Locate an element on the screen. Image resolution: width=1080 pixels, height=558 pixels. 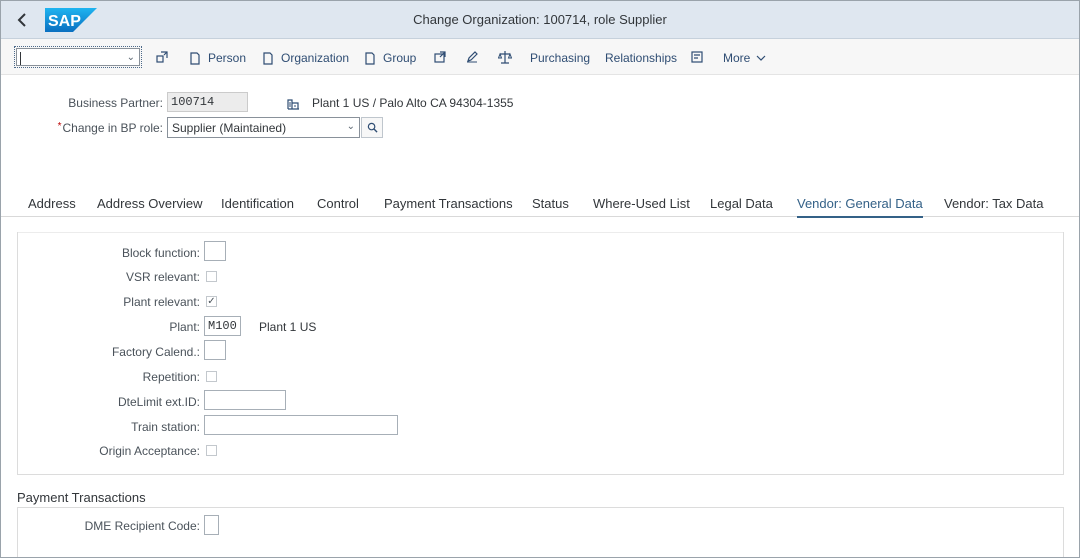
factory-calendar-label: Factory Calend.: is located at coordinates (155, 352).